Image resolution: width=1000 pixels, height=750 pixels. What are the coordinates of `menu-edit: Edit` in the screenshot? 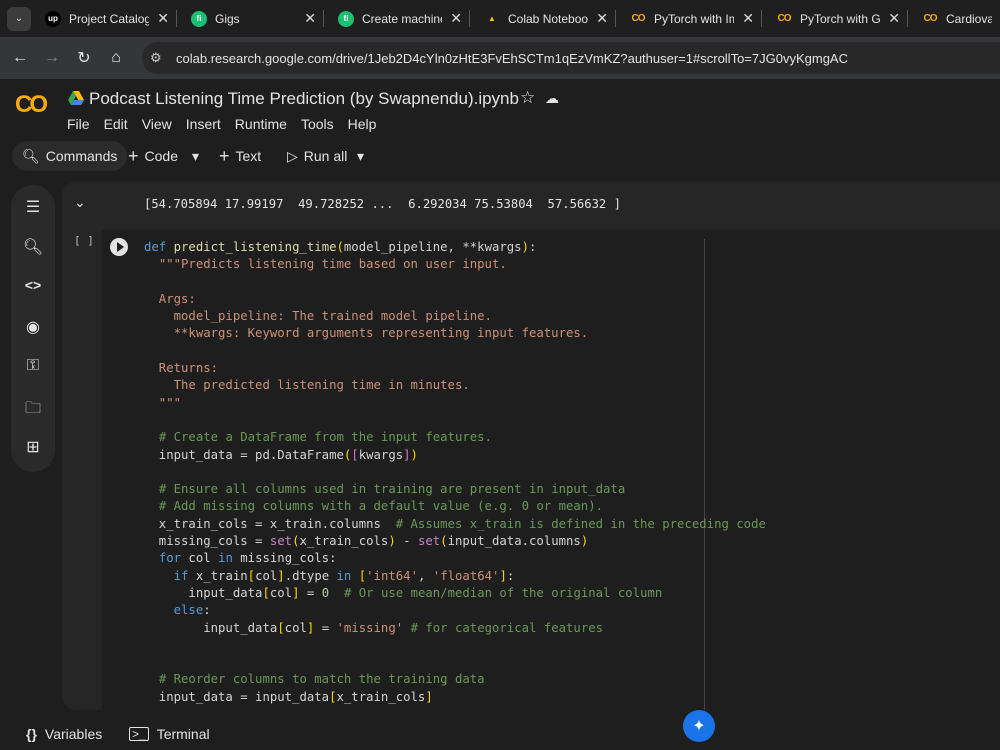 It's located at (116, 124).